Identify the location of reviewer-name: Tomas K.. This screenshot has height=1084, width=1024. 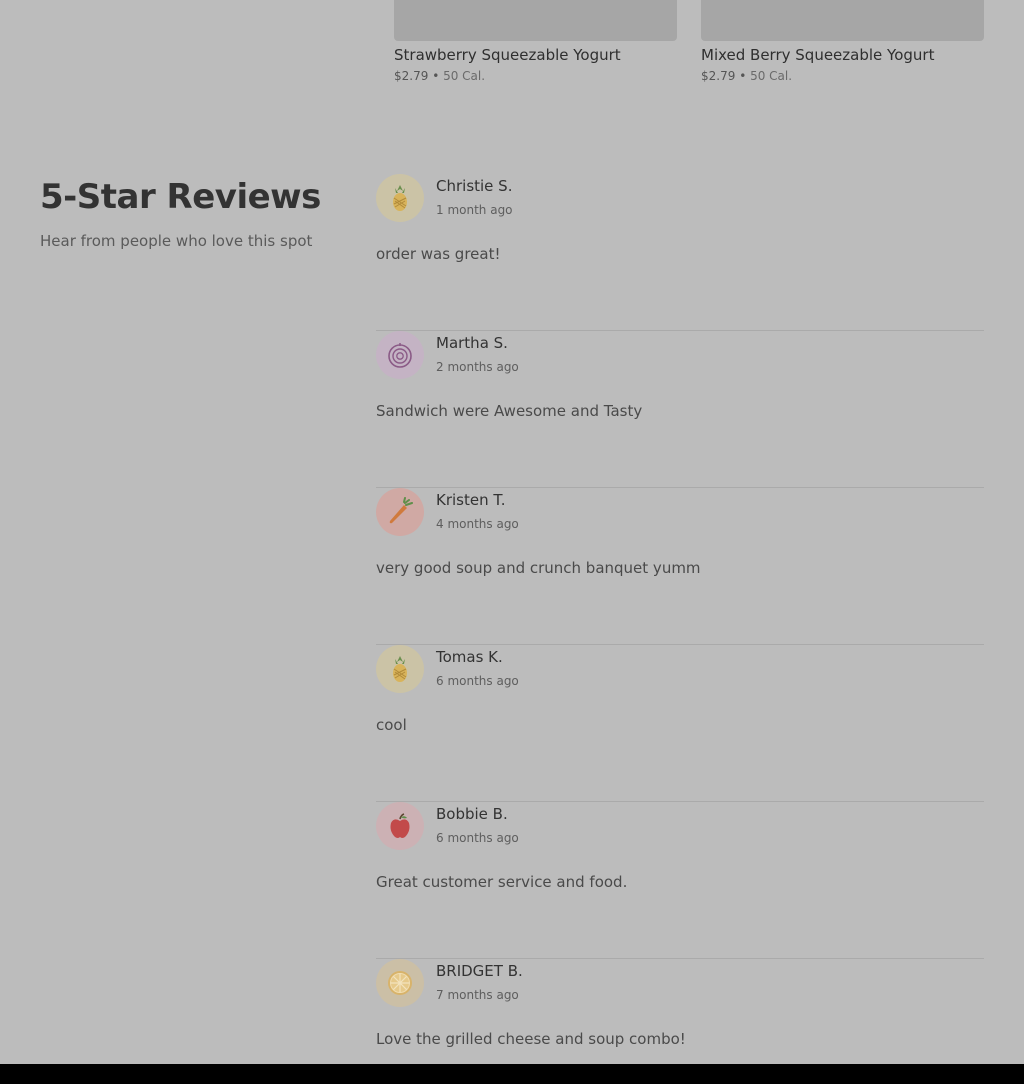
(469, 657).